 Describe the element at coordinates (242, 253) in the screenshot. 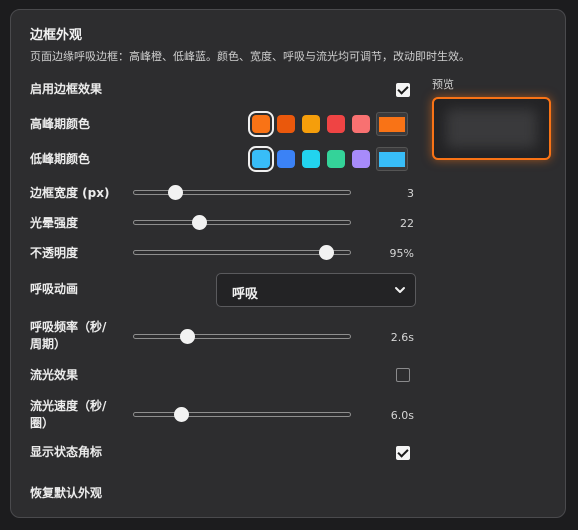

I see `opacity-slider` at that location.